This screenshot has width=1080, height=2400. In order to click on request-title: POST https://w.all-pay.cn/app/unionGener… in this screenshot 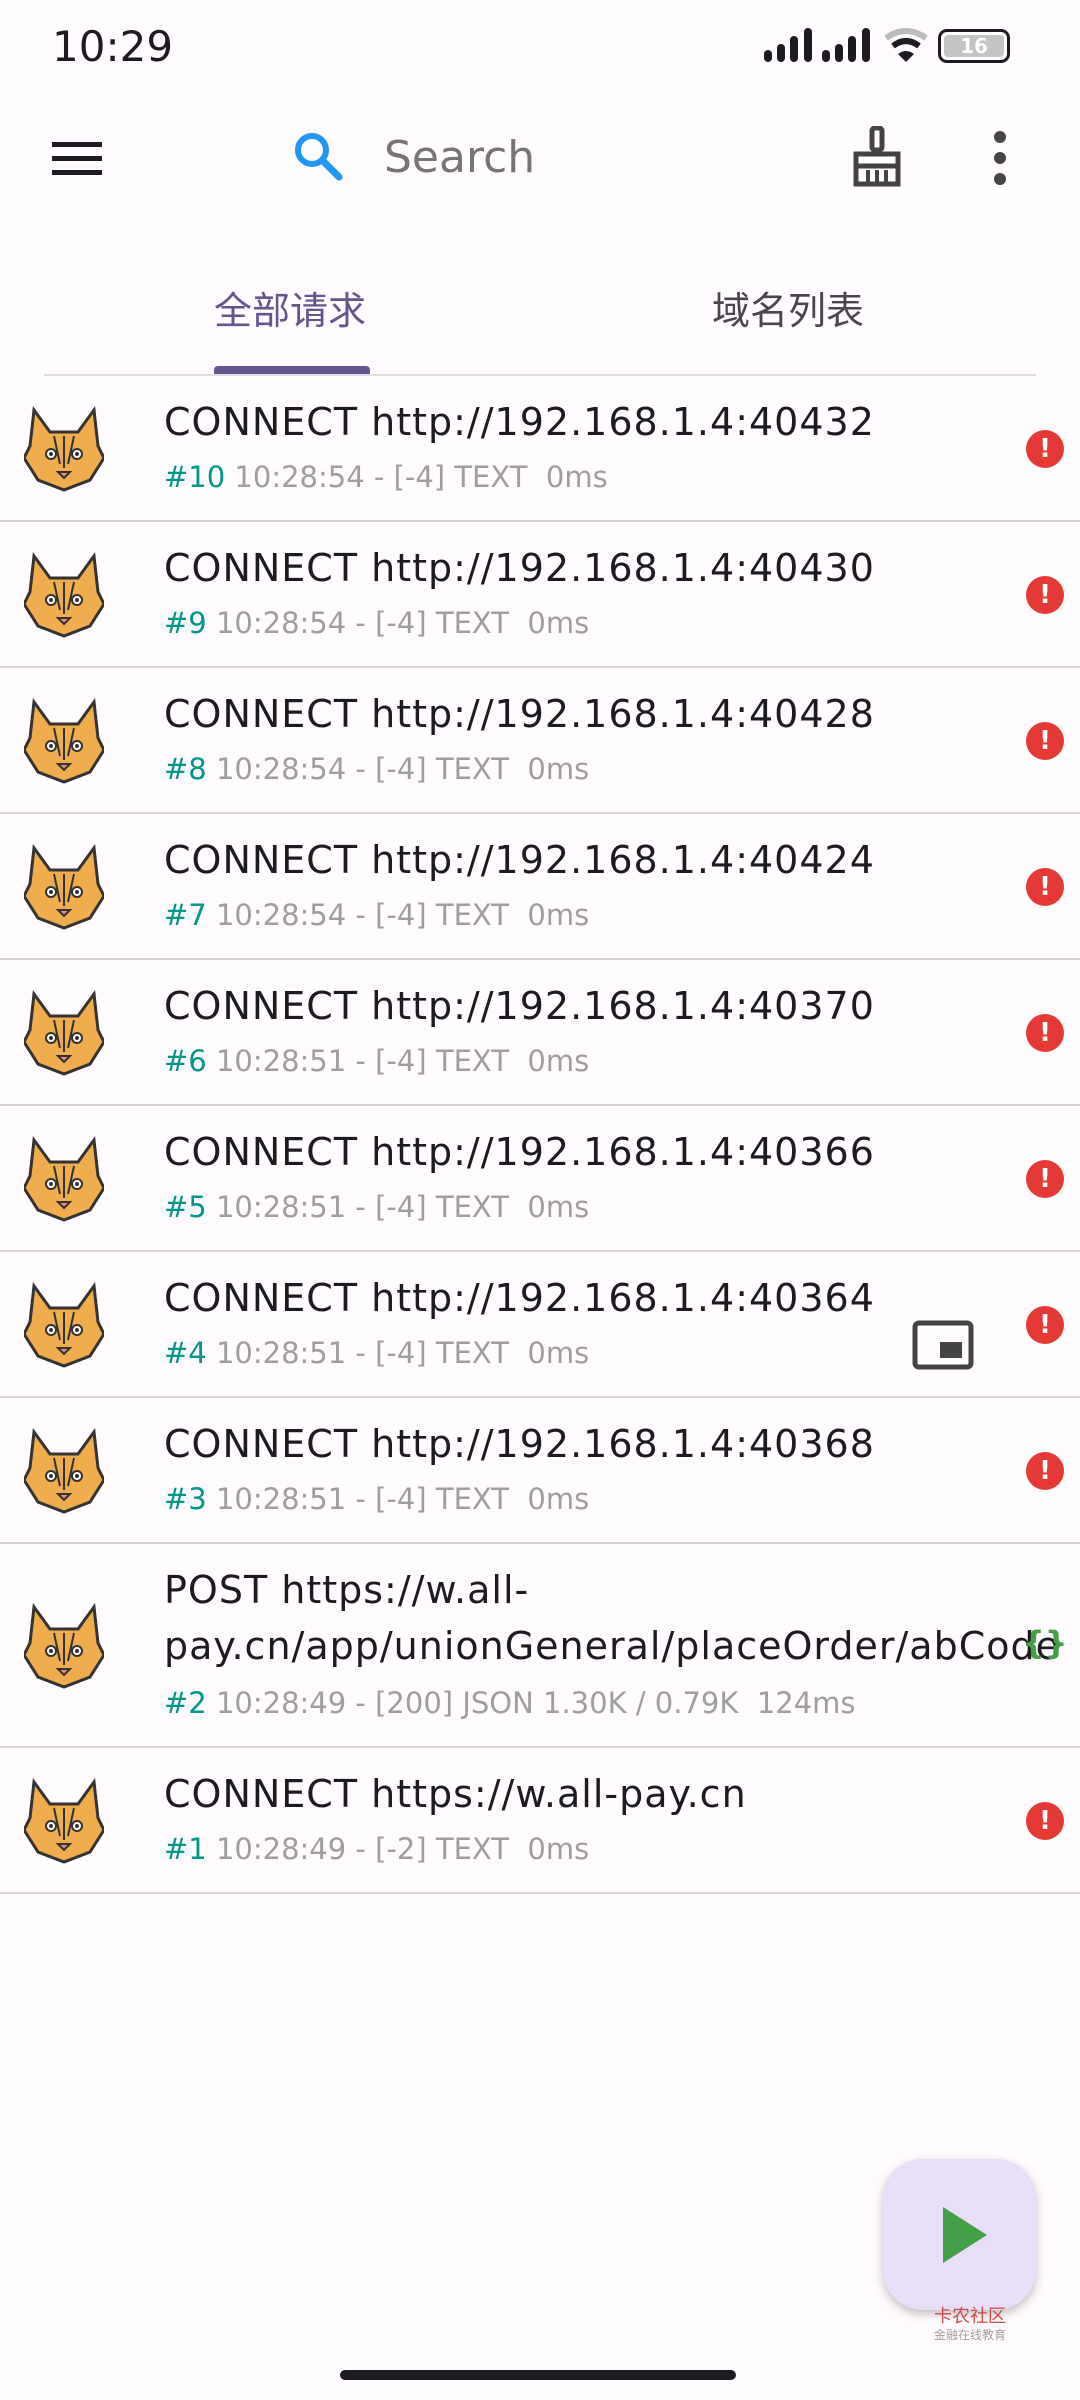, I will do `click(612, 1618)`.